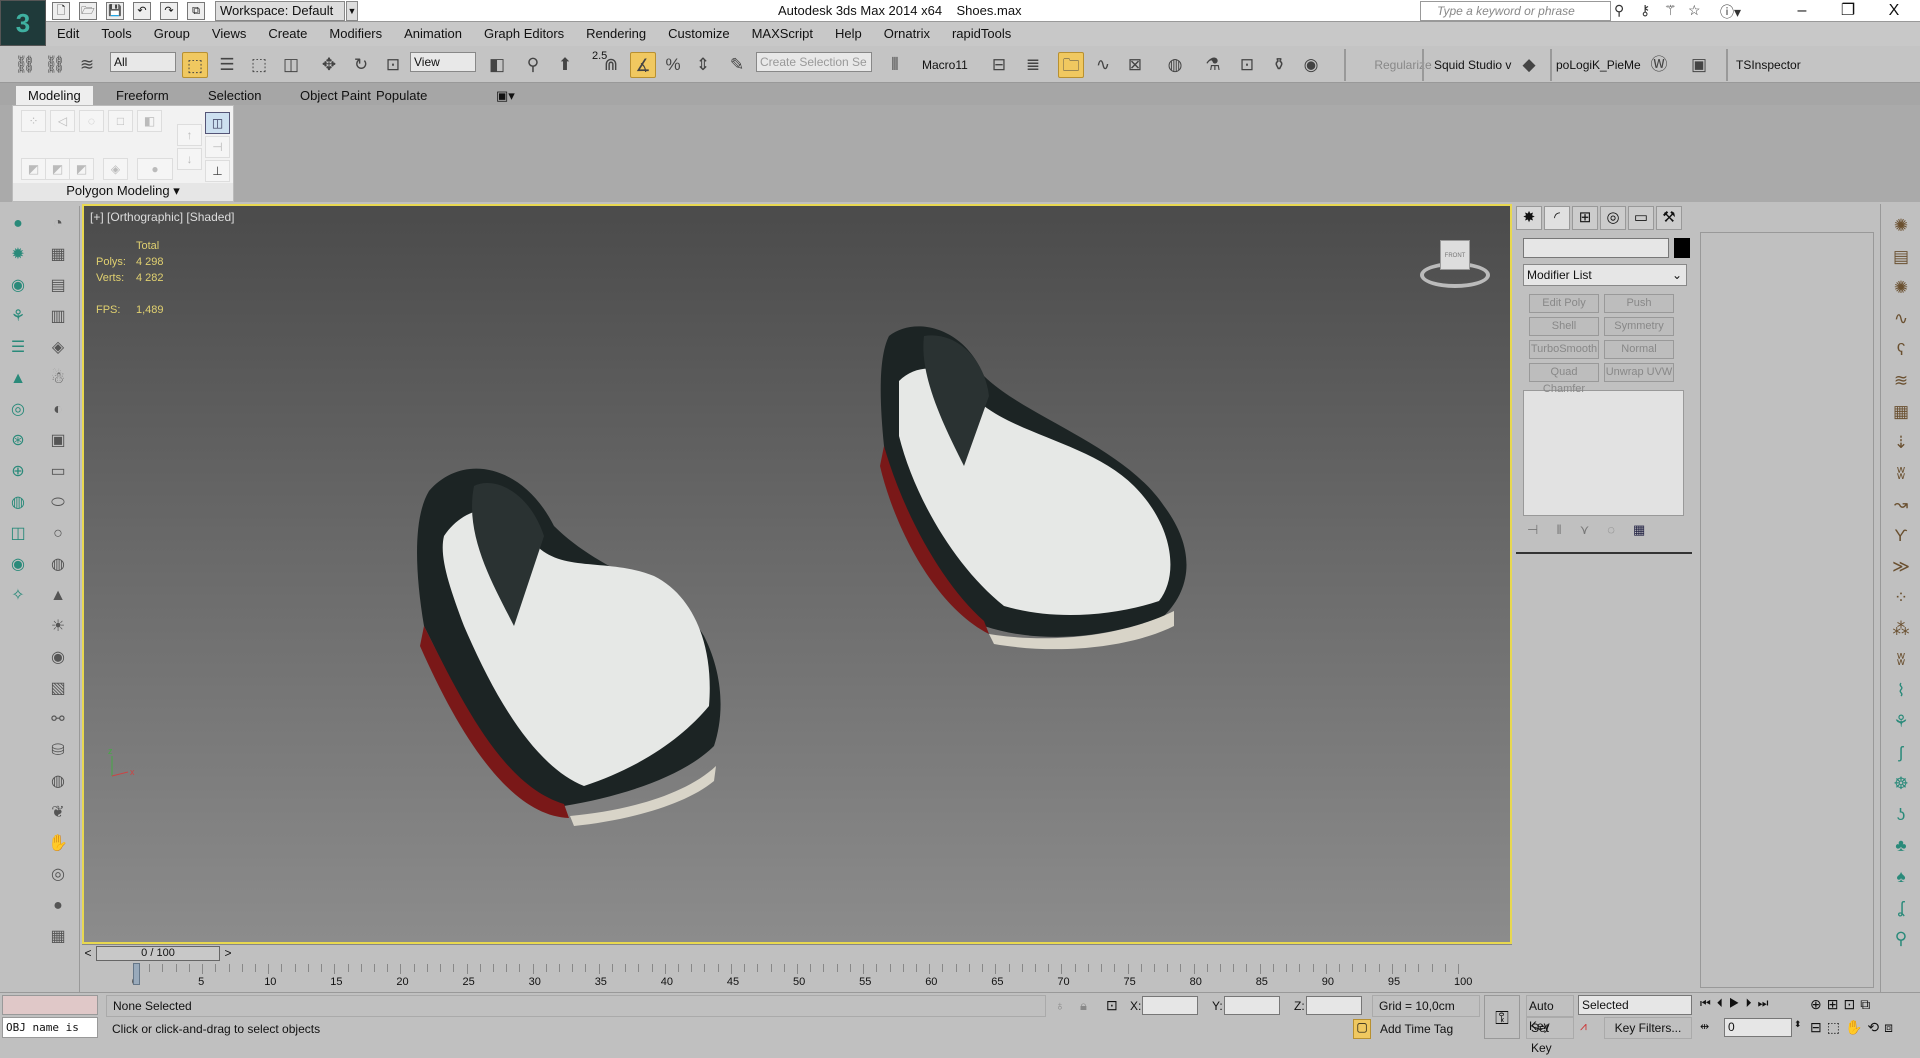 The image size is (1920, 1058). I want to click on element-icon: ◧, so click(149, 121).